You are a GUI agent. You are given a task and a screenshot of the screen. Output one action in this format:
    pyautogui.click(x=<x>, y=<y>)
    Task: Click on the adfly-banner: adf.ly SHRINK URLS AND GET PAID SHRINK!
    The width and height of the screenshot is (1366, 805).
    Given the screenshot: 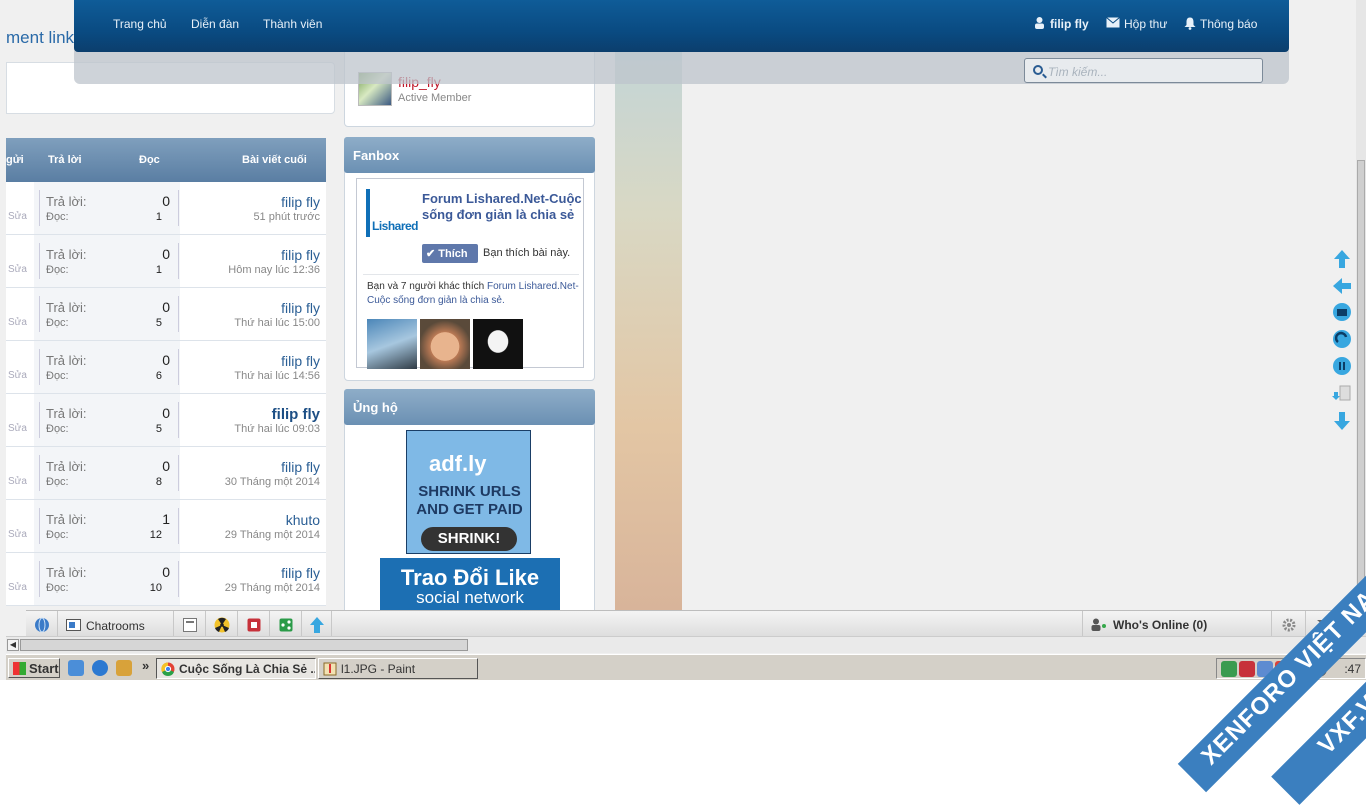 What is the action you would take?
    pyautogui.click(x=468, y=492)
    